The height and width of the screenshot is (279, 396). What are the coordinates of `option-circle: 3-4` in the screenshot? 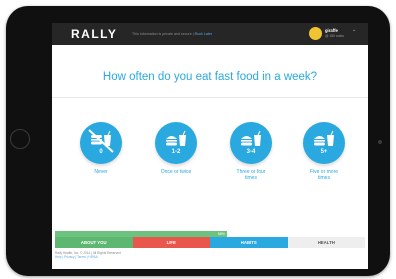 It's located at (251, 143).